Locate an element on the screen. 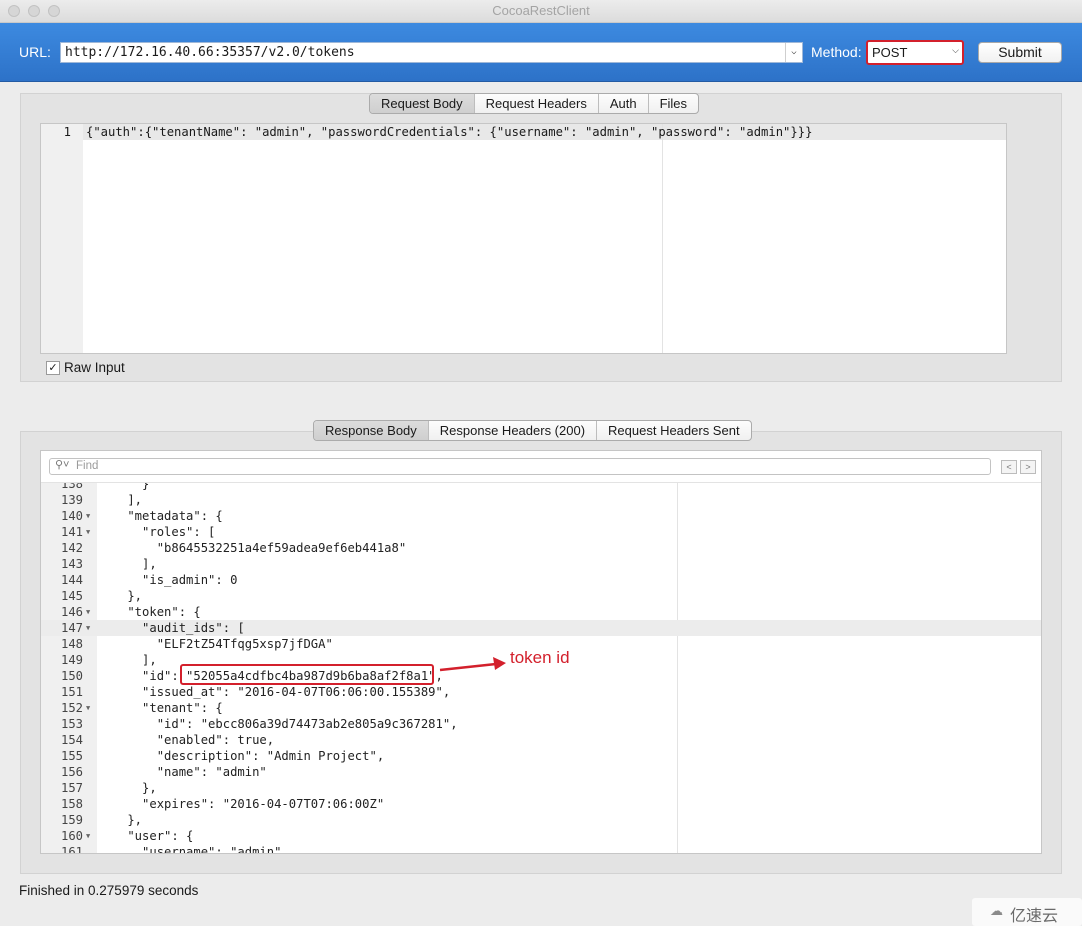  token-id-highlight-box is located at coordinates (307, 674).